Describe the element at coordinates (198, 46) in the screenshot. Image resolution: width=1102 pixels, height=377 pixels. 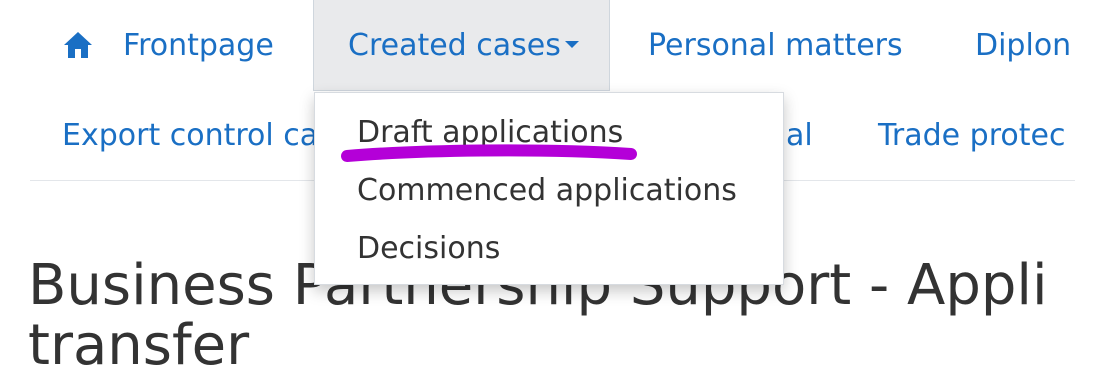
I see `nav-frontpage-link: Frontpage` at that location.